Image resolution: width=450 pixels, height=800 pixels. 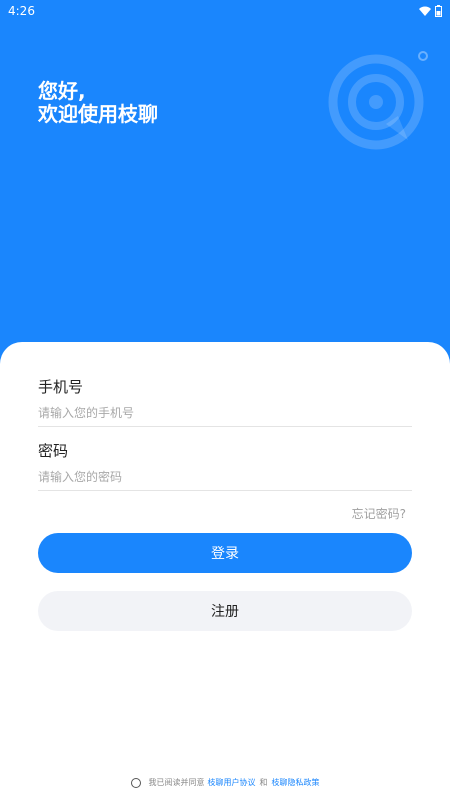 What do you see at coordinates (176, 782) in the screenshot?
I see `agreement-prefix: 我已阅读并同意` at bounding box center [176, 782].